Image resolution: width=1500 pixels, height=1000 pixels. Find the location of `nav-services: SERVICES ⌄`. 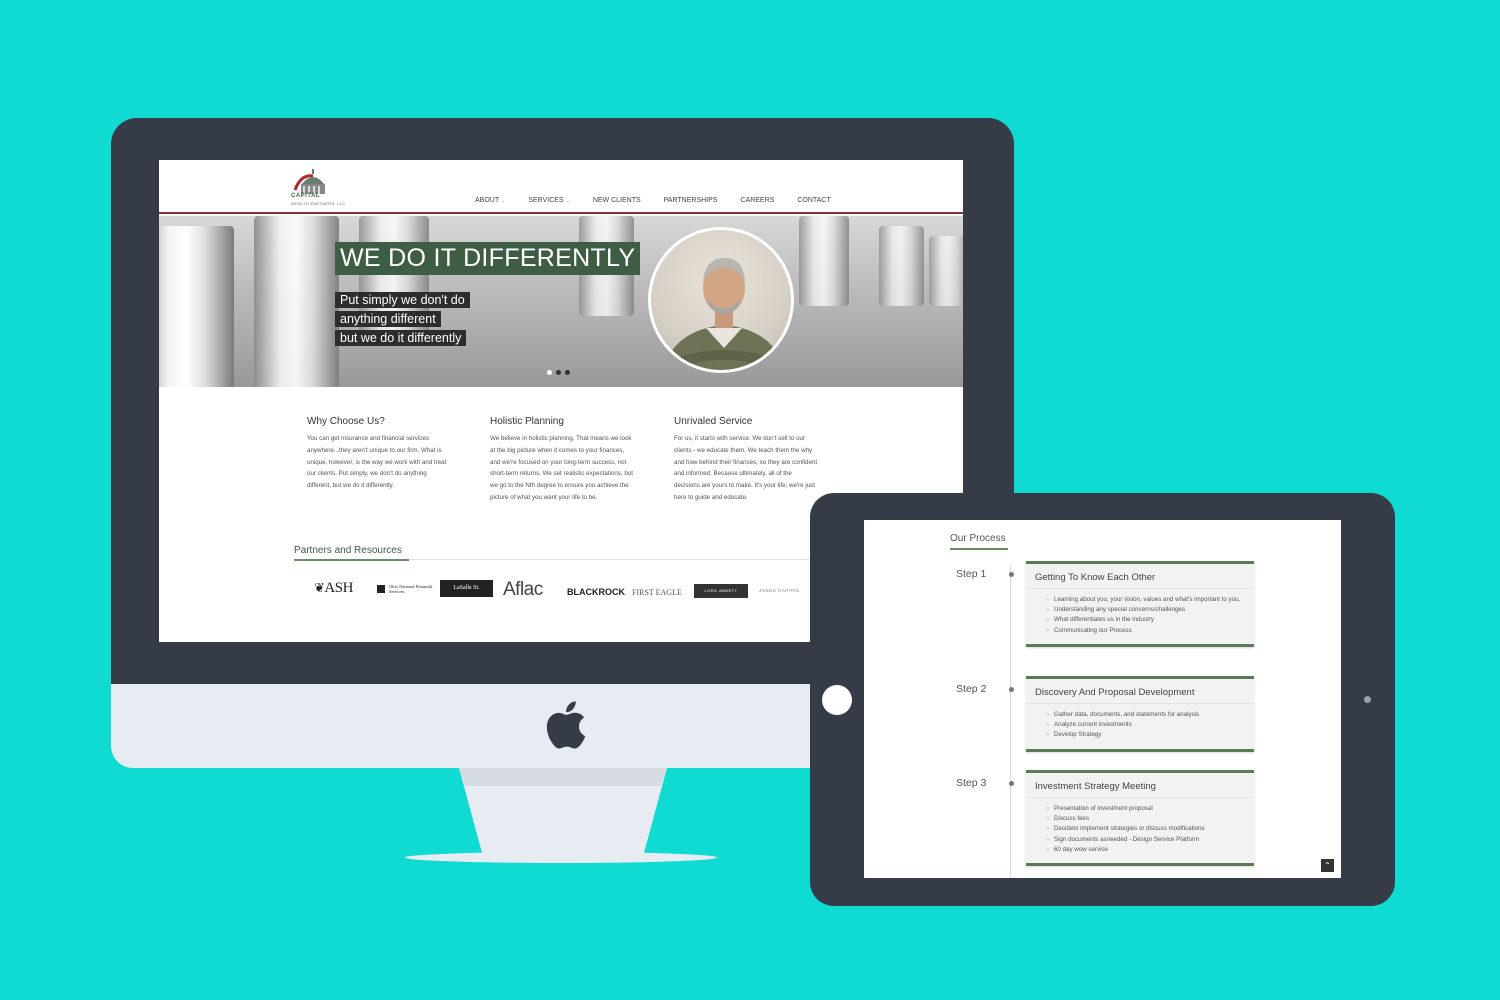

nav-services: SERVICES ⌄ is located at coordinates (548, 200).